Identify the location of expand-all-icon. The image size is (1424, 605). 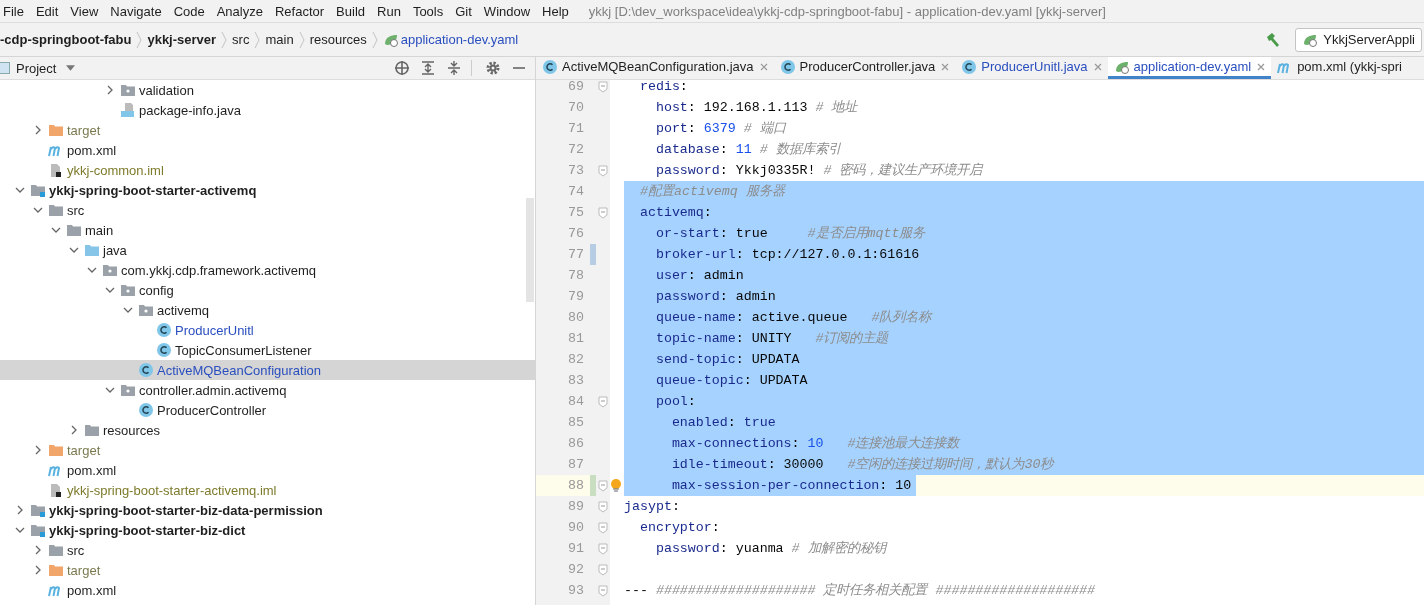
(428, 68).